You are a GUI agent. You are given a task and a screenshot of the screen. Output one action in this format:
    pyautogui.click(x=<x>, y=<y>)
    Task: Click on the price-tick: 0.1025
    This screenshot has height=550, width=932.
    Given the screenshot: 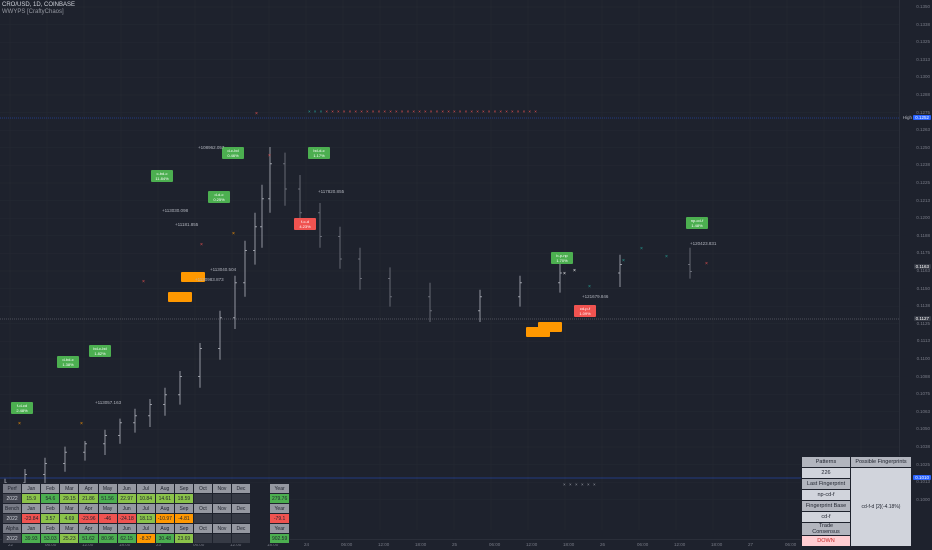 What is the action you would take?
    pyautogui.click(x=923, y=464)
    